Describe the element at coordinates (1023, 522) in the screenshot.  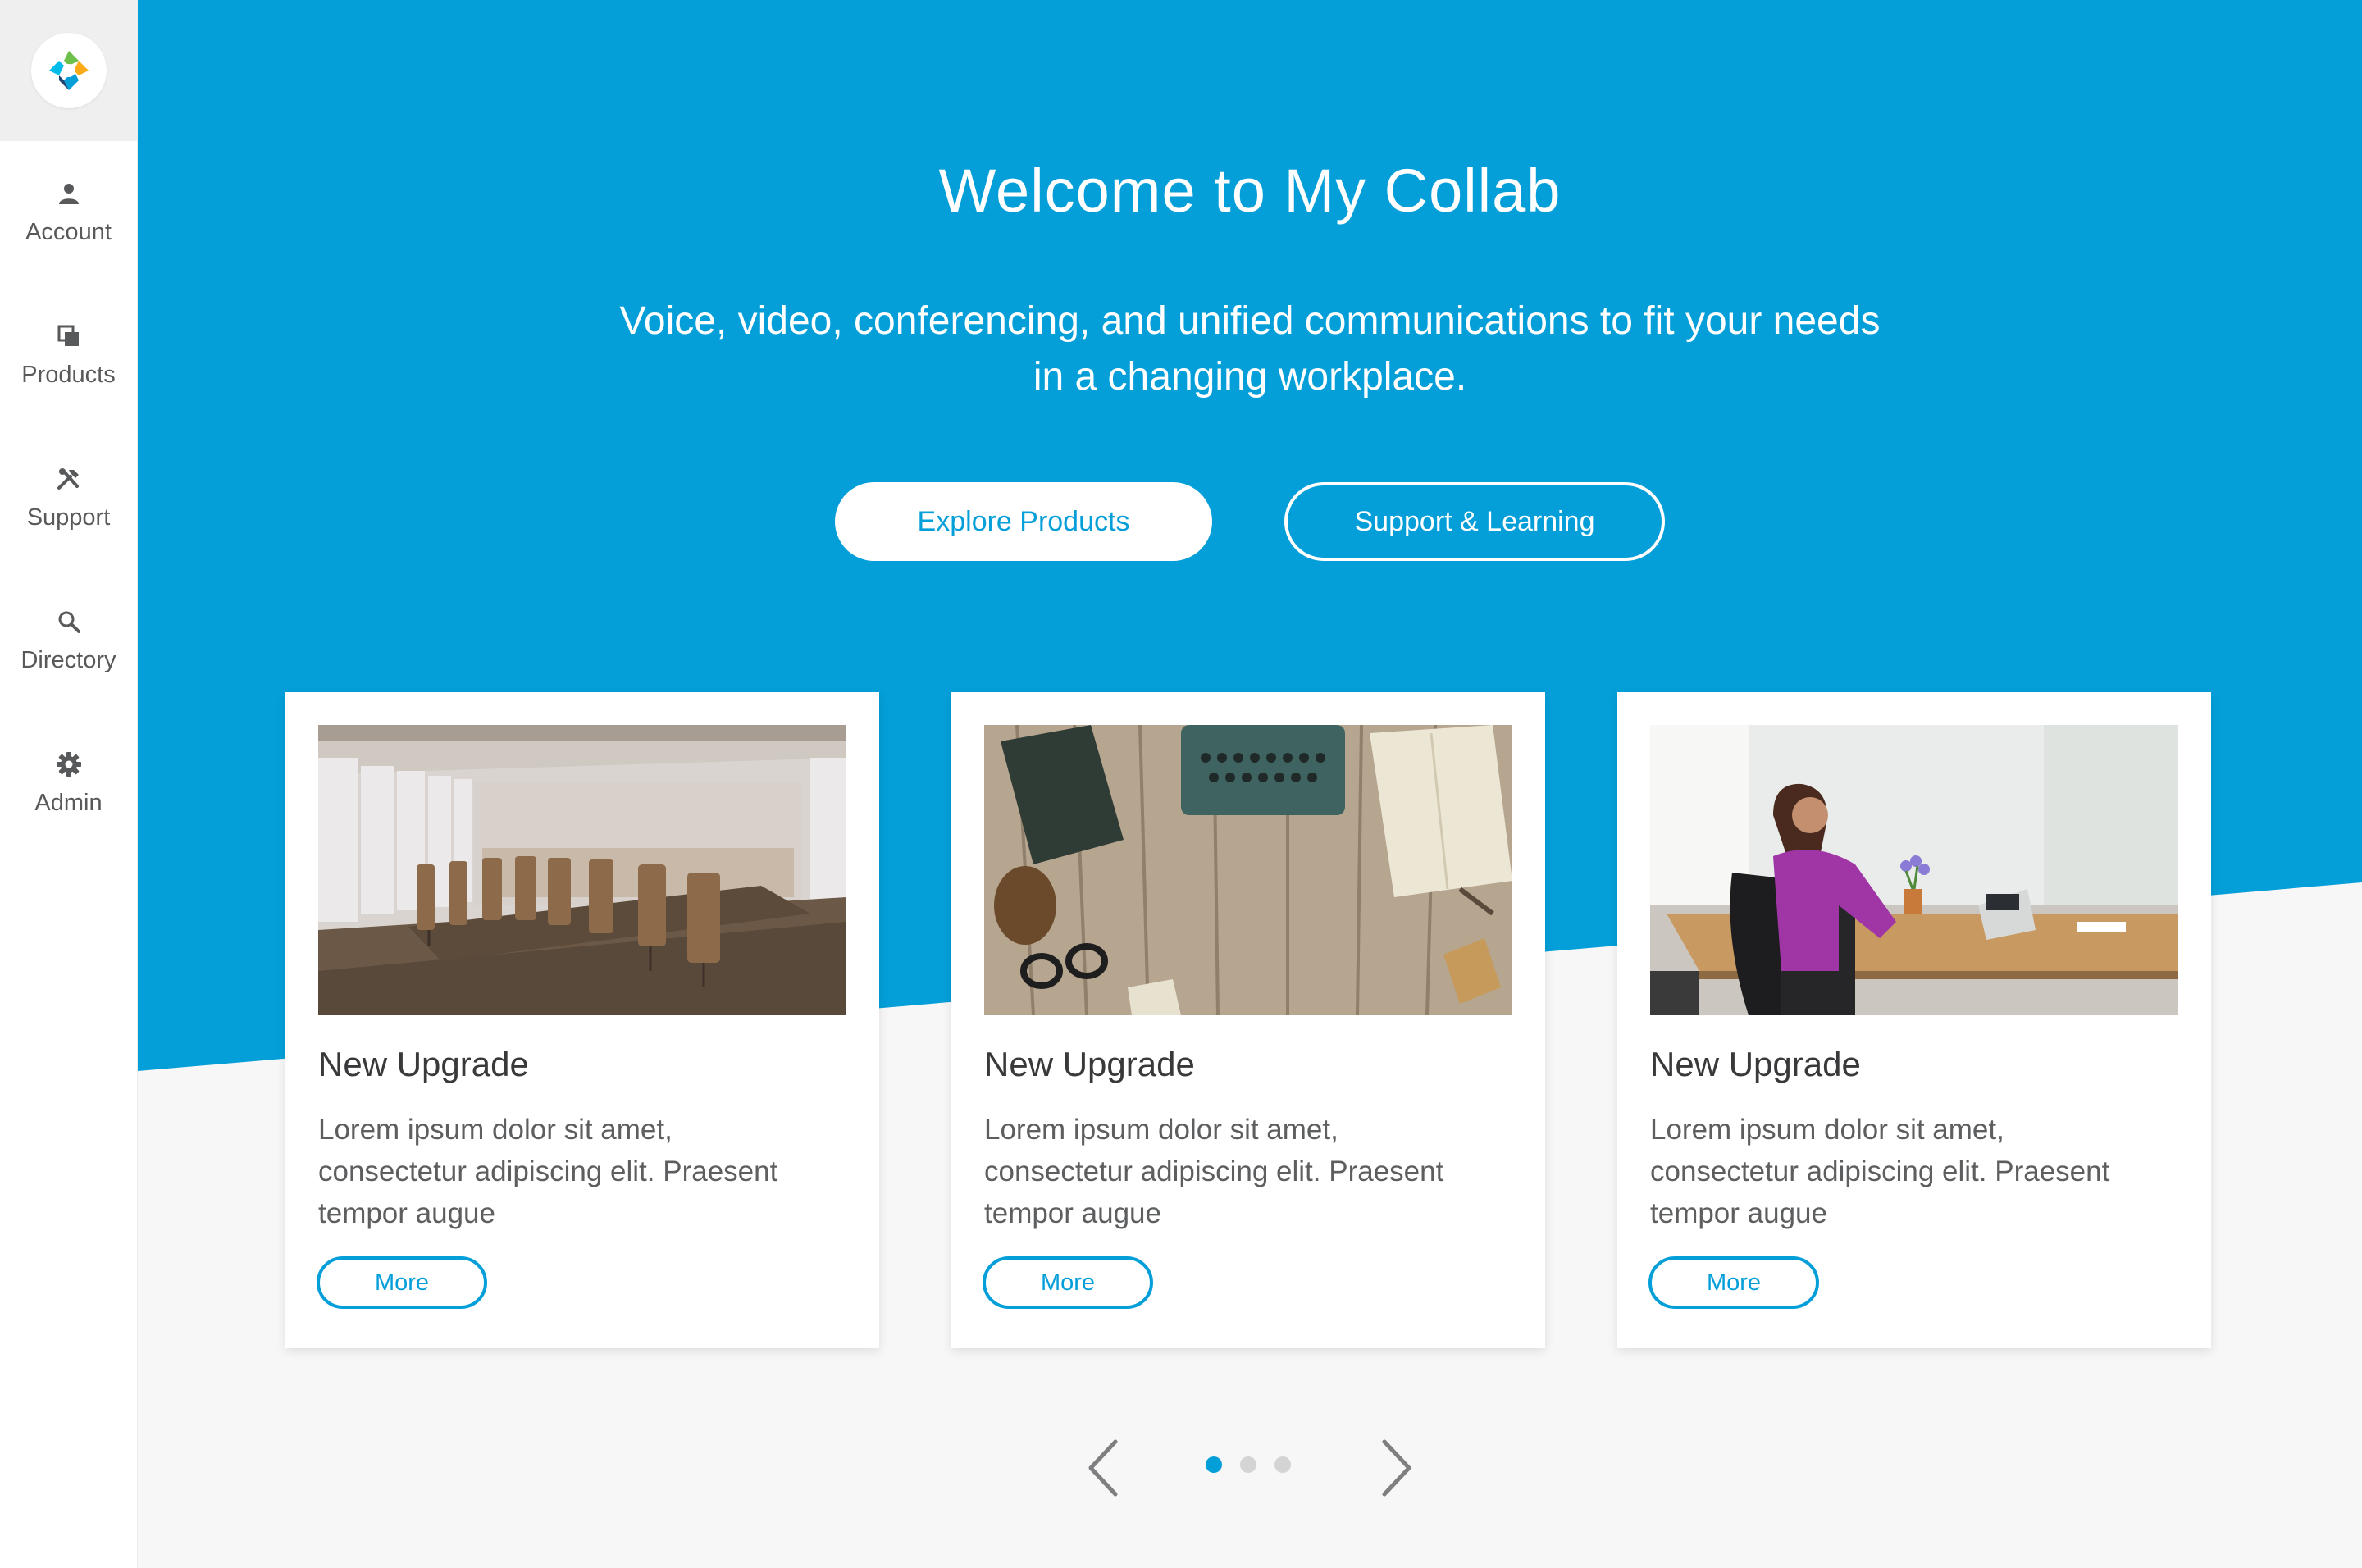
I see `explore-products-button: Explore Products` at that location.